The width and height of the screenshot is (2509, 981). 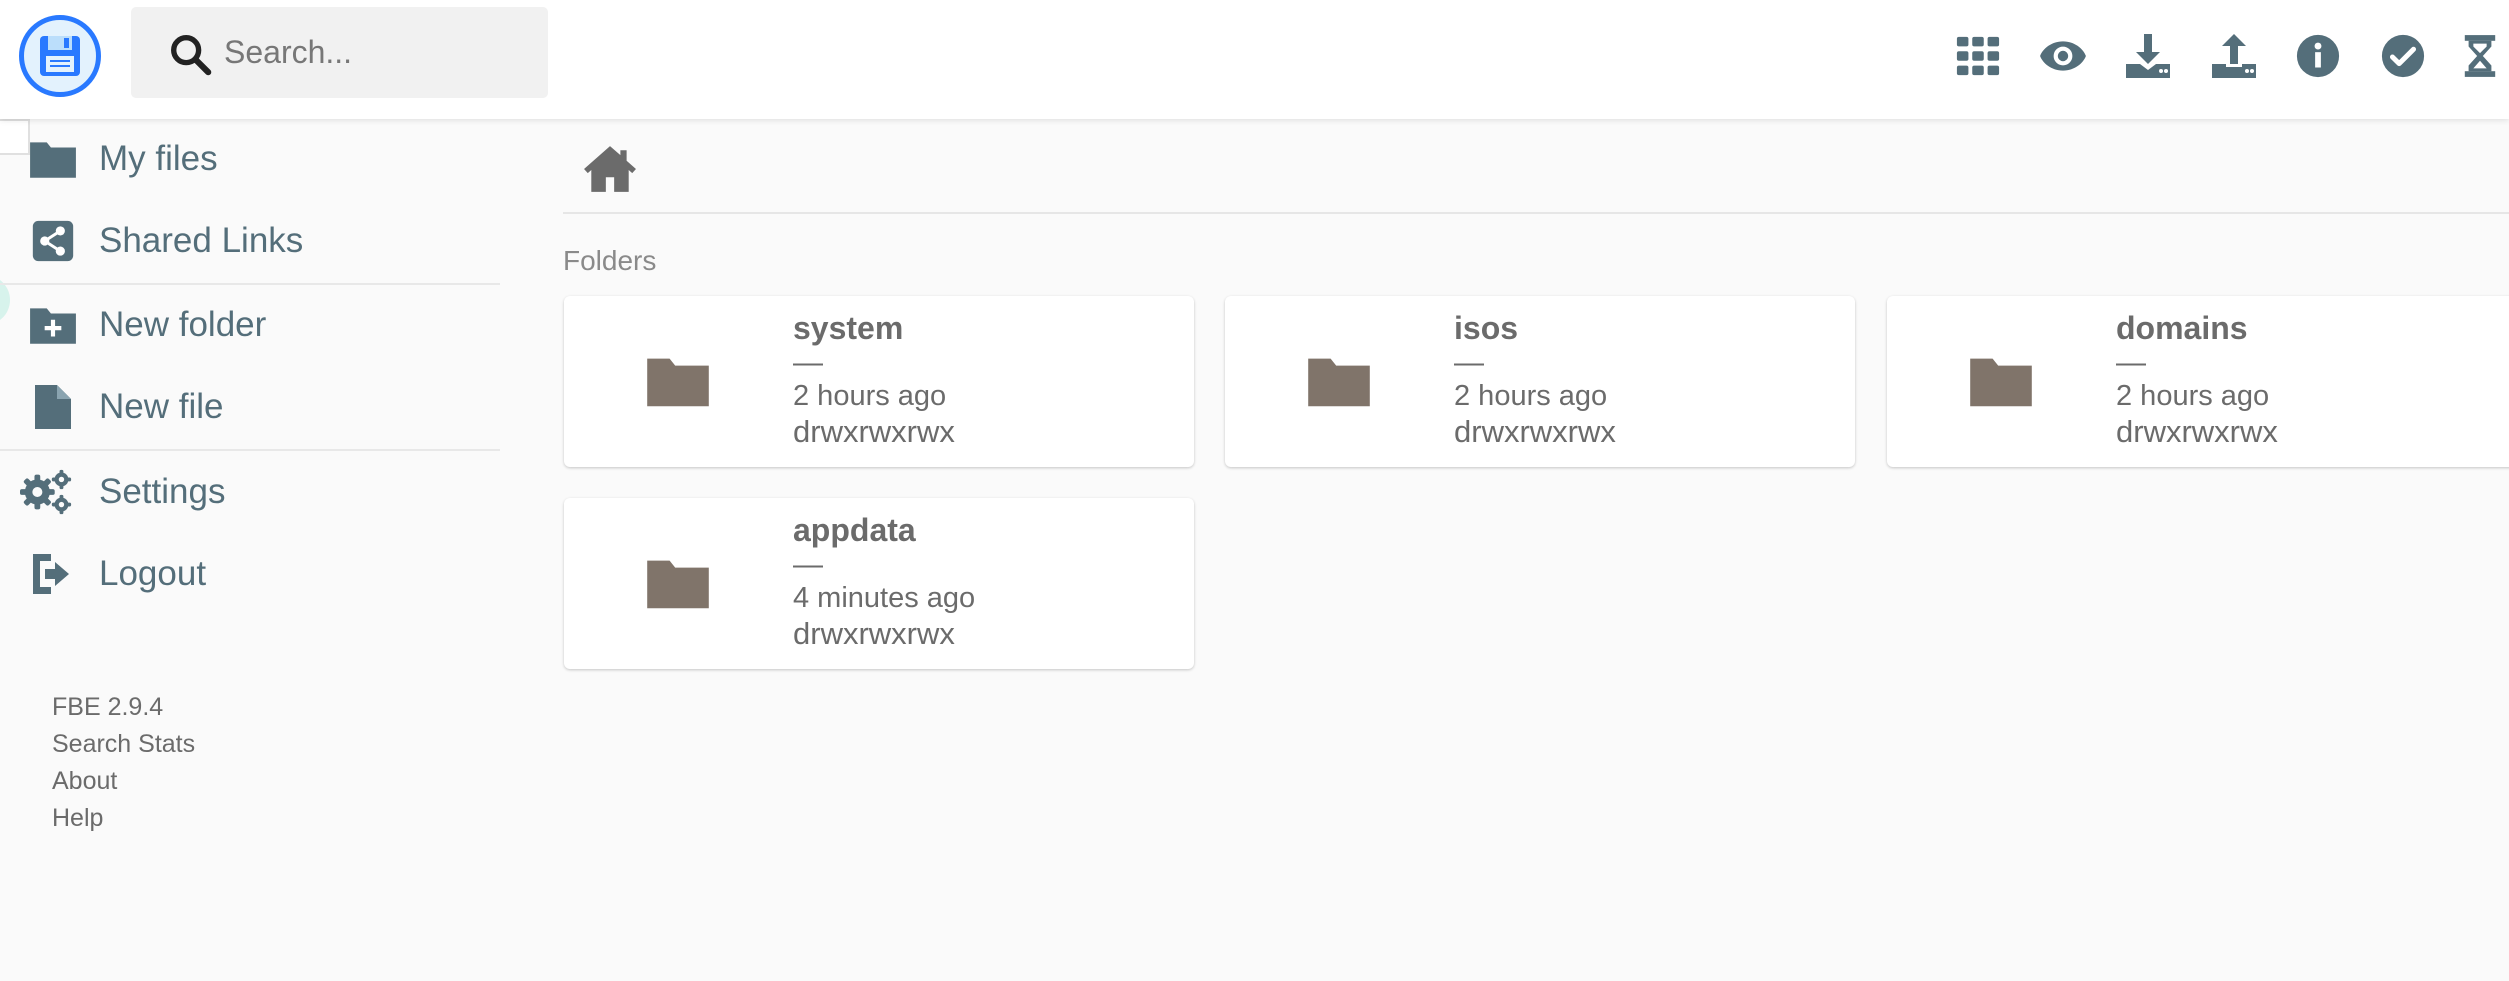 I want to click on folder-card-domains: domains — 2 hours ago drwxrwxrwx, so click(x=2198, y=381).